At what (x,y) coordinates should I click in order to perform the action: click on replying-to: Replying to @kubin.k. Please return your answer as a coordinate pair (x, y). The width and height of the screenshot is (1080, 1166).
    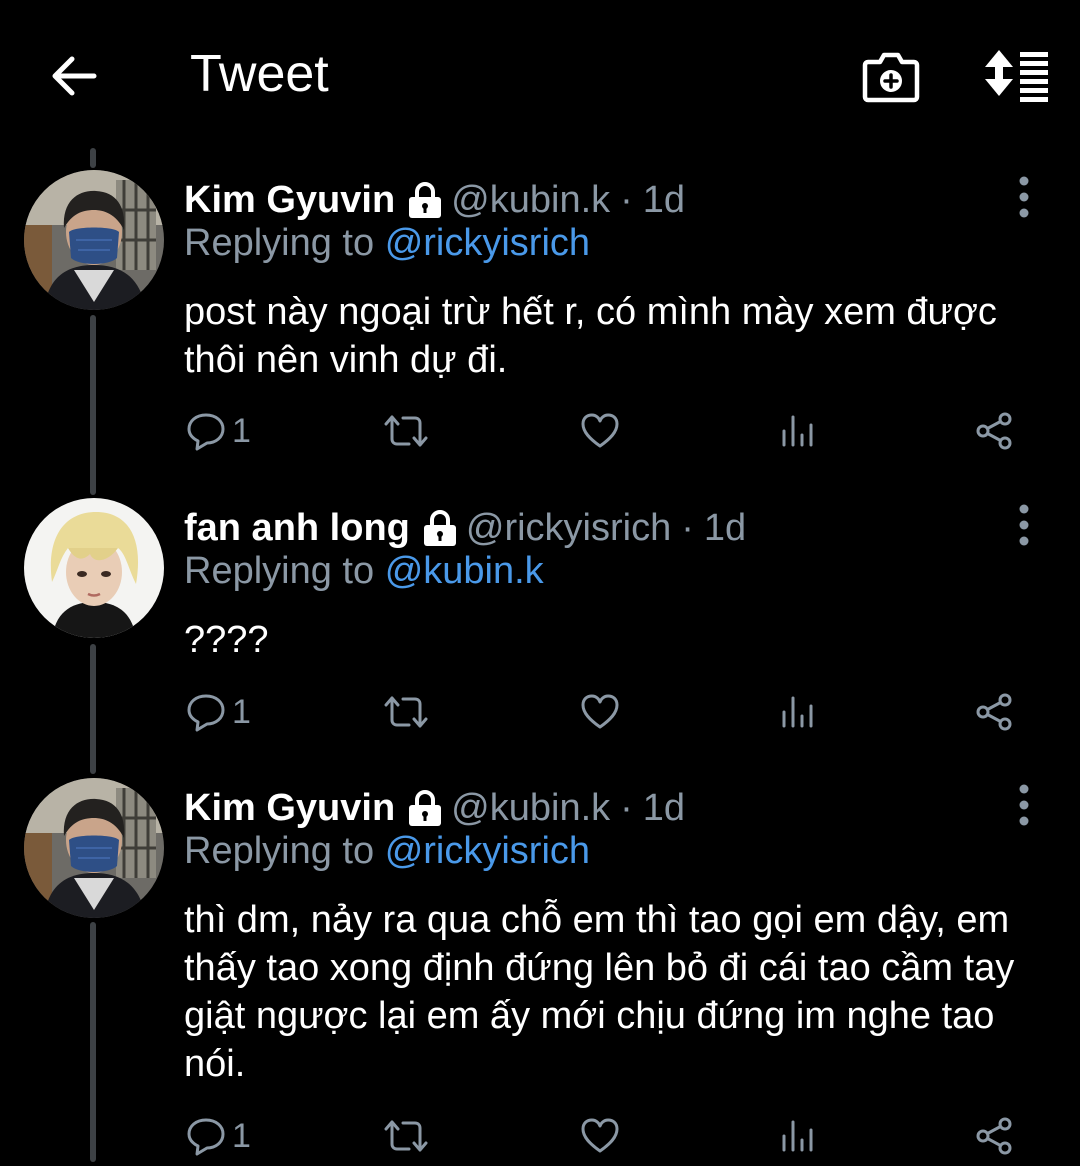
    Looking at the image, I should click on (364, 571).